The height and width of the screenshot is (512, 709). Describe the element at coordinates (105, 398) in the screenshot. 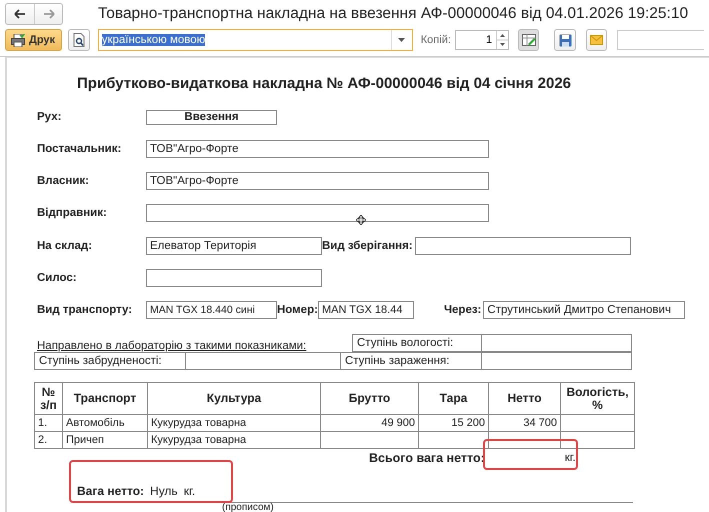

I see `column-header: Транспорт` at that location.